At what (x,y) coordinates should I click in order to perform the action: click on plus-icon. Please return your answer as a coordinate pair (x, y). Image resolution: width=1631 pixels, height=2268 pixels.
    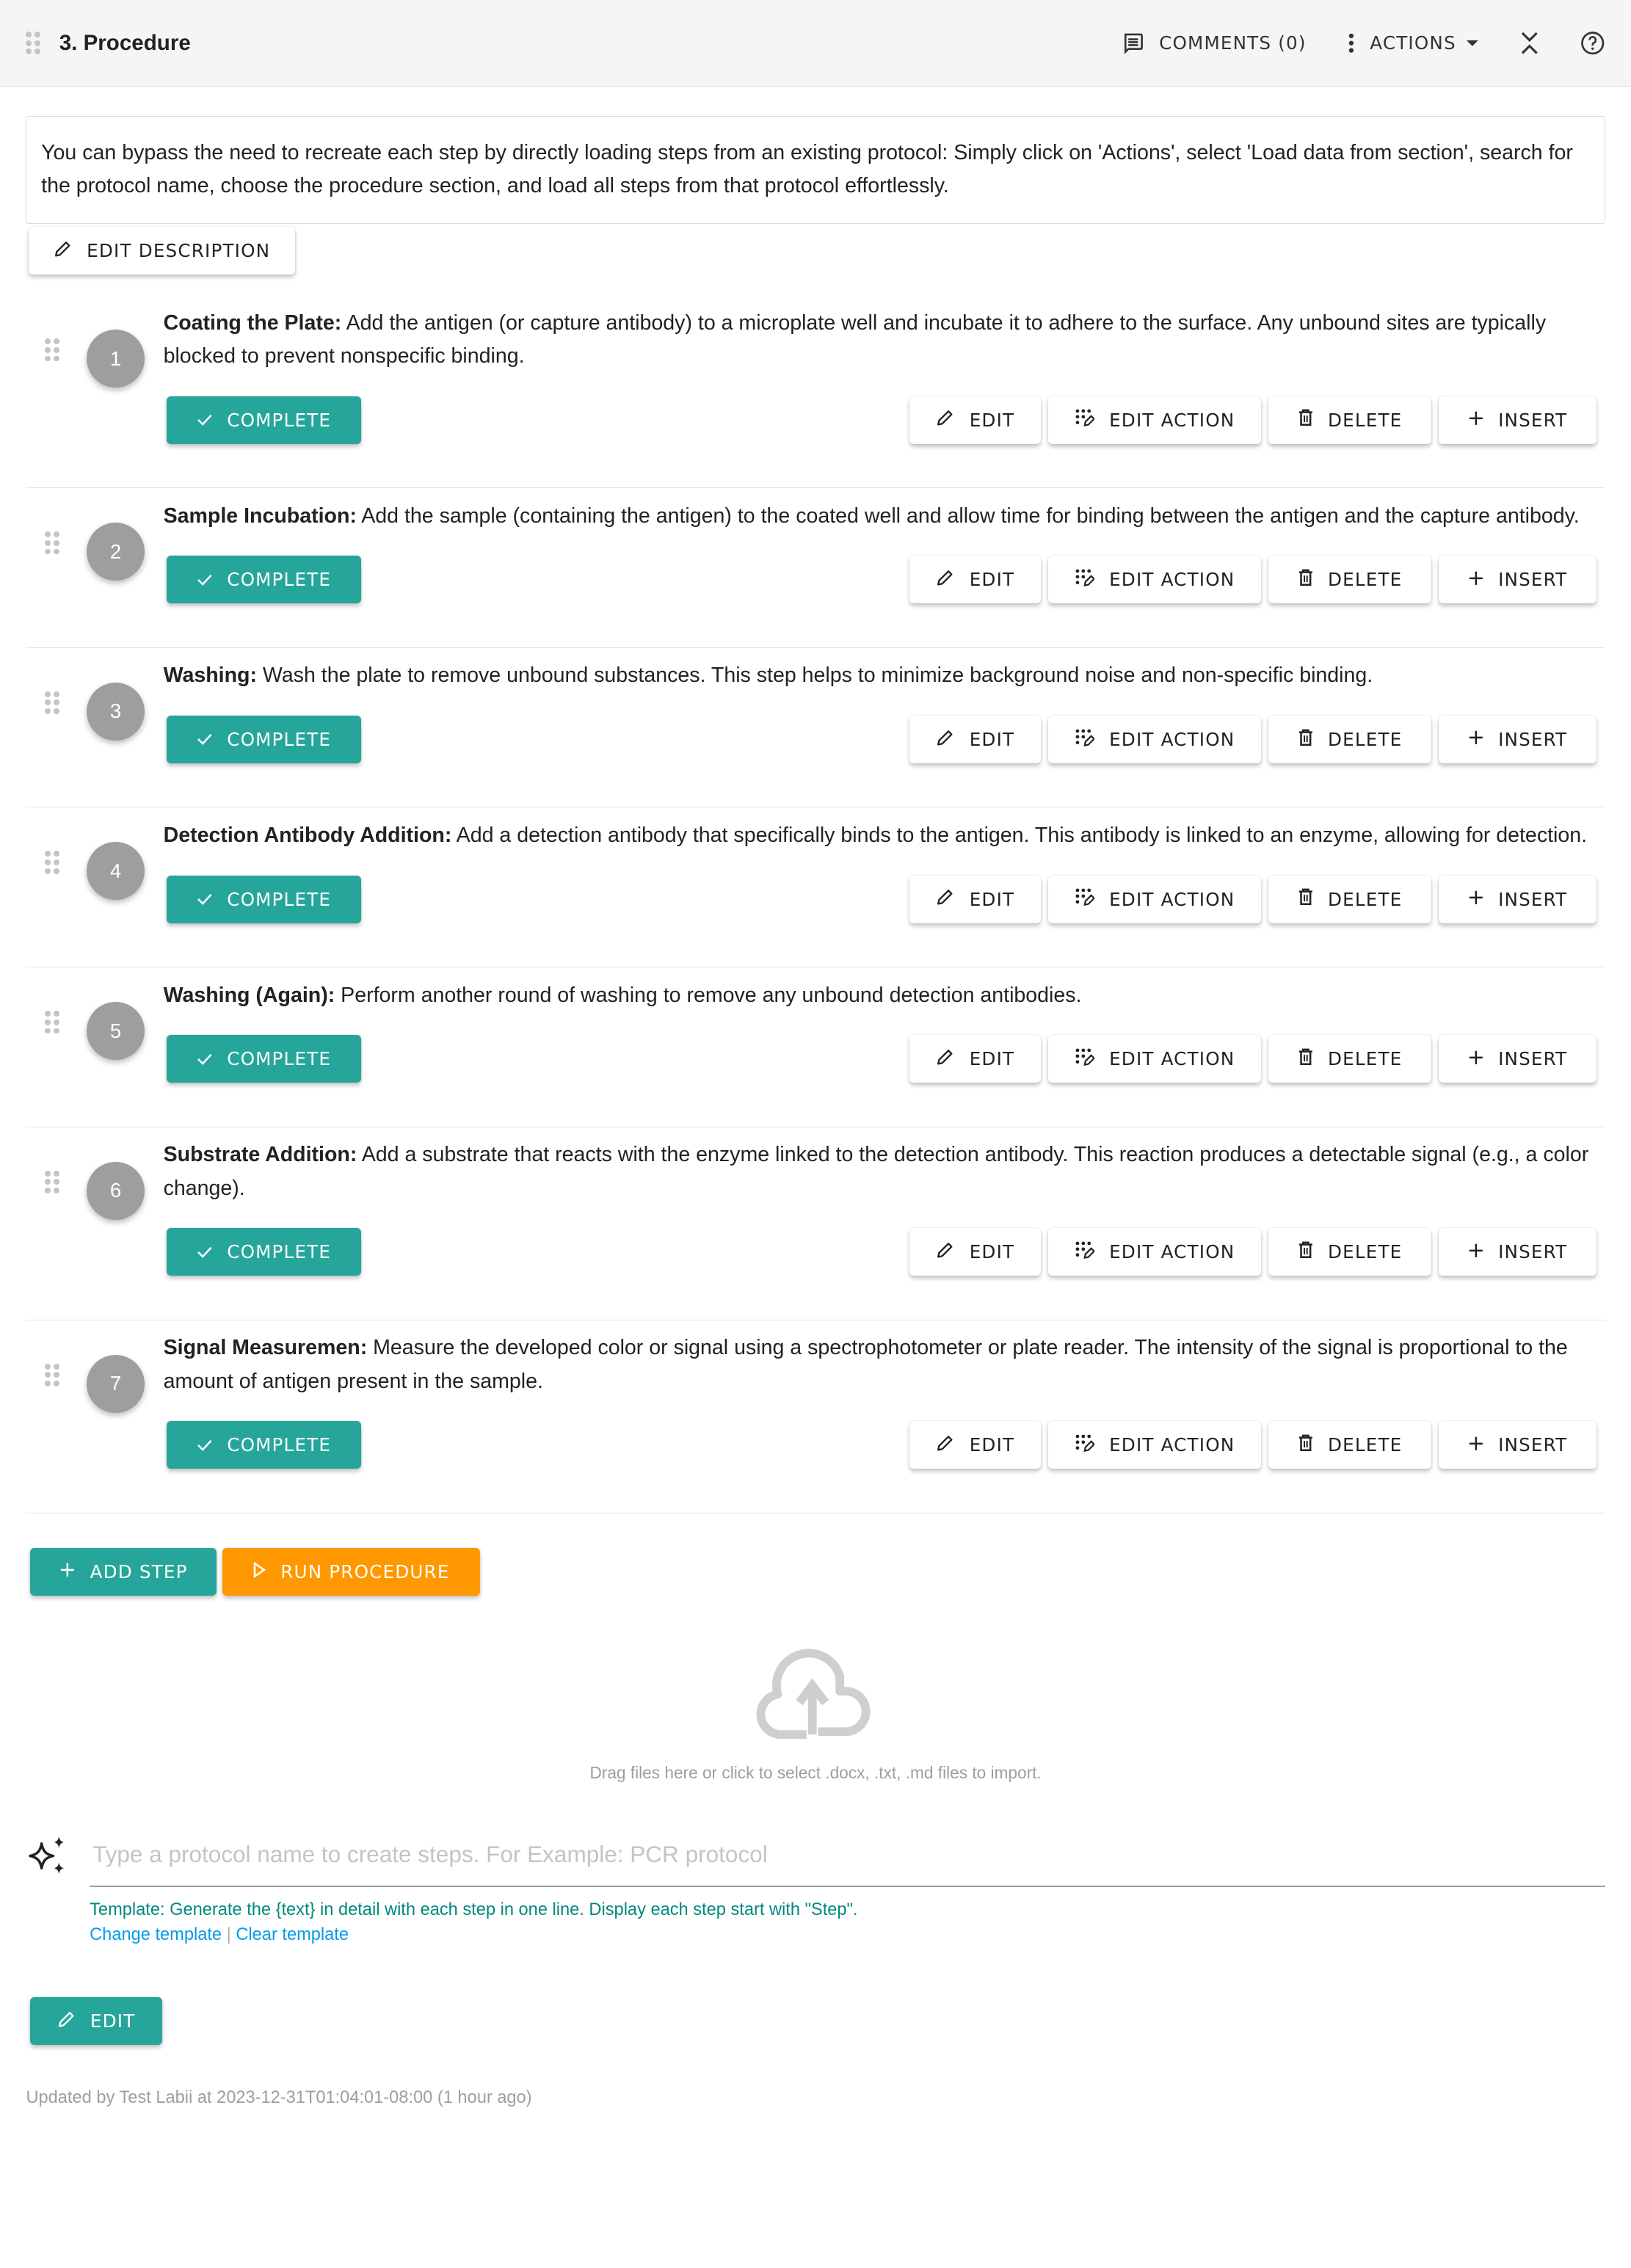
    Looking at the image, I should click on (67, 1571).